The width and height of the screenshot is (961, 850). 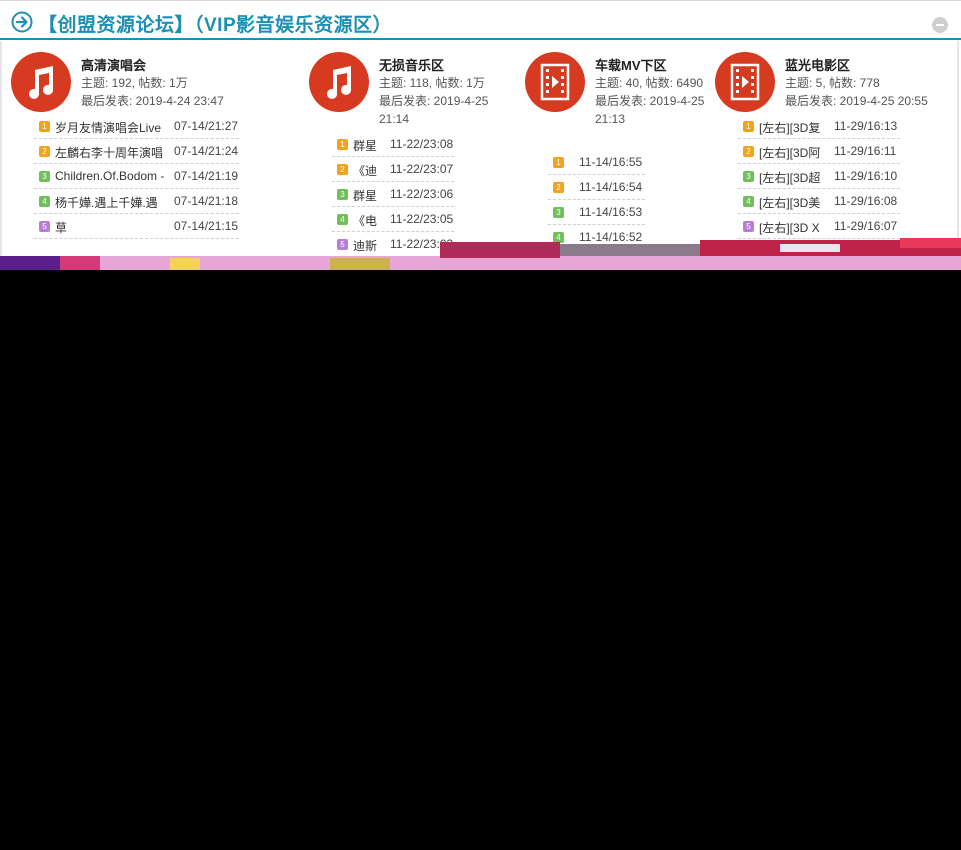 What do you see at coordinates (1, 148) in the screenshot?
I see `panel-border-left` at bounding box center [1, 148].